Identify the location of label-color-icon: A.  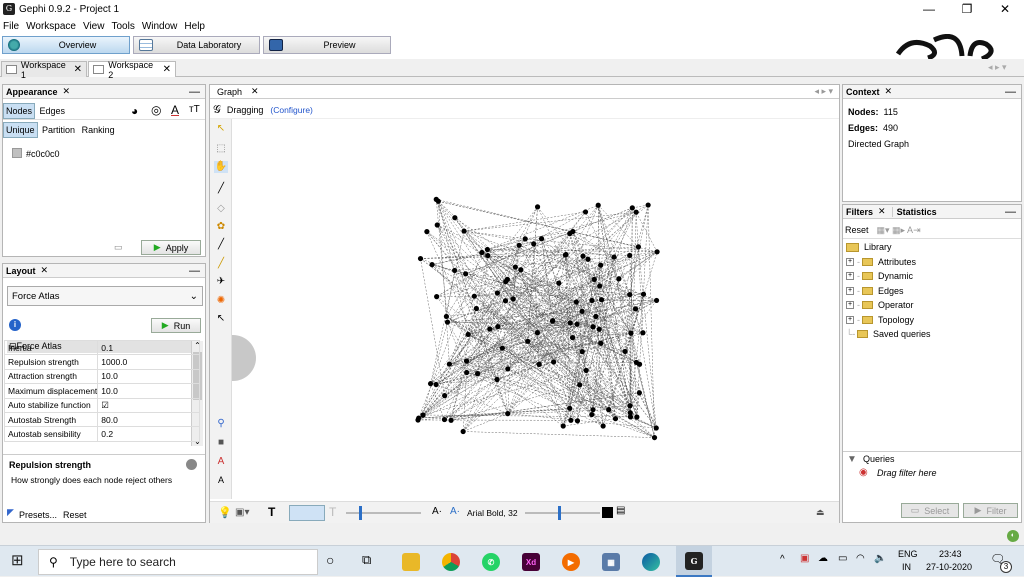
(175, 110).